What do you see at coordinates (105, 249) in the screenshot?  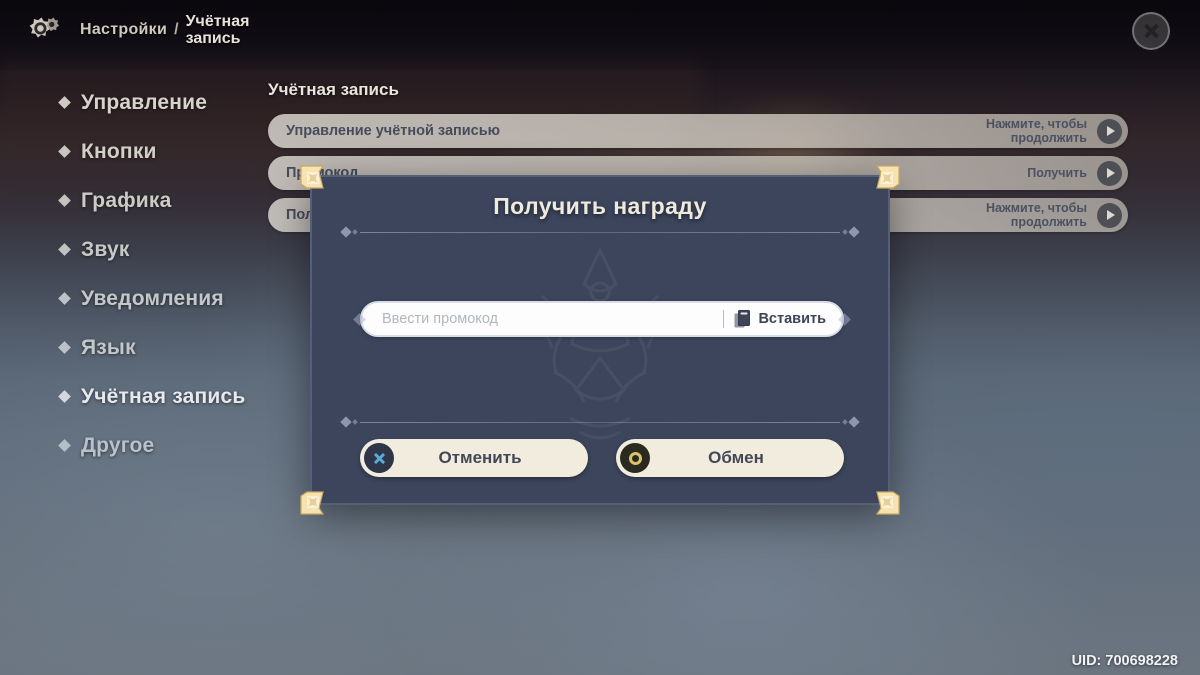 I see `sidebar-item-label: Звук` at bounding box center [105, 249].